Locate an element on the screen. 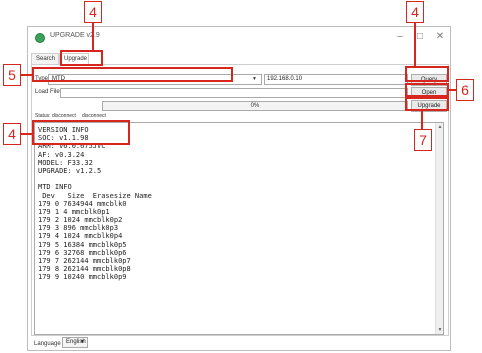  log-line: 179 8 262144 mmcblk0p8 is located at coordinates (84, 269).